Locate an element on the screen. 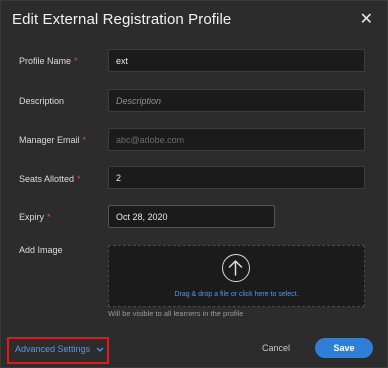  close-icon: ✕ is located at coordinates (366, 20).